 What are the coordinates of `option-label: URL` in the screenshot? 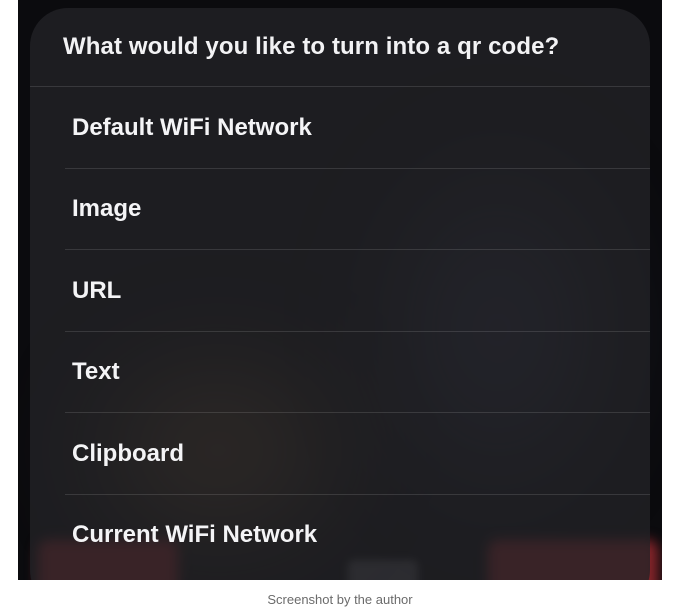 It's located at (97, 290).